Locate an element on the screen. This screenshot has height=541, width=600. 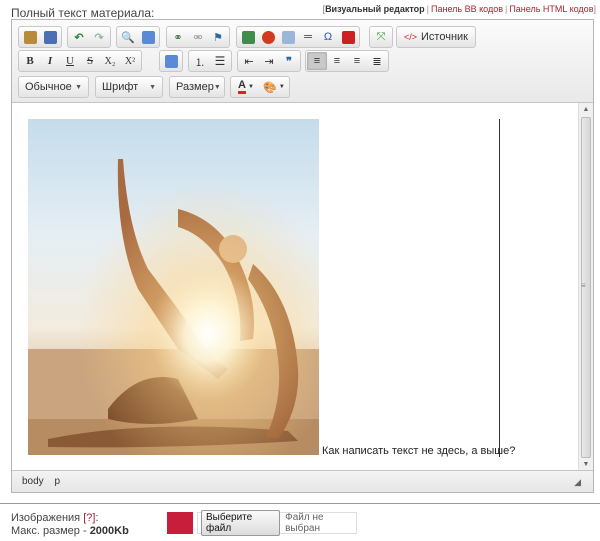
source-icon: </> is located at coordinates (411, 37).